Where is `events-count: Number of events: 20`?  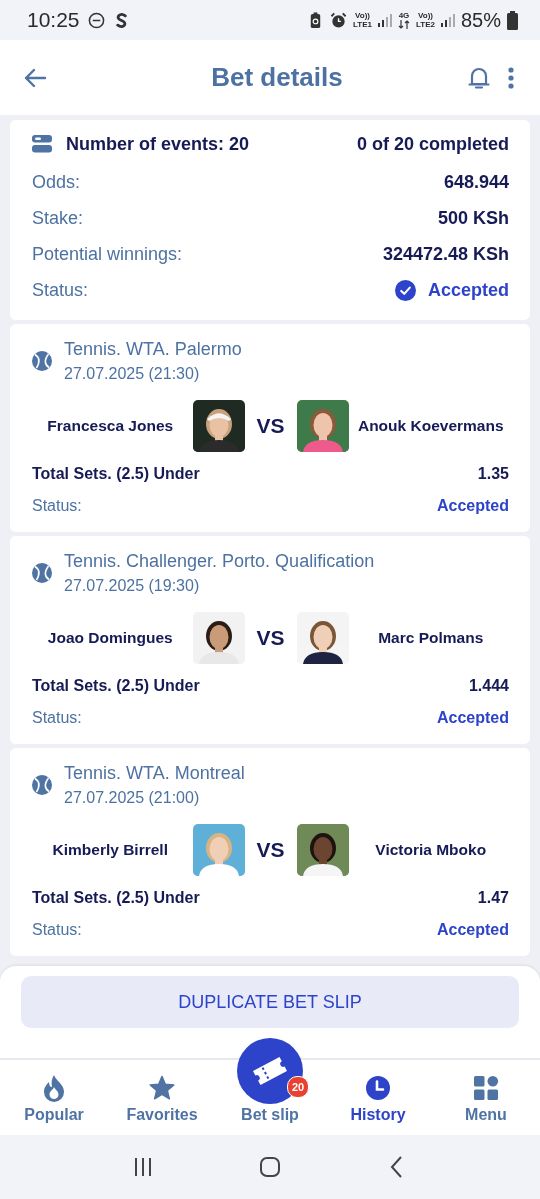
events-count: Number of events: 20 is located at coordinates (158, 144).